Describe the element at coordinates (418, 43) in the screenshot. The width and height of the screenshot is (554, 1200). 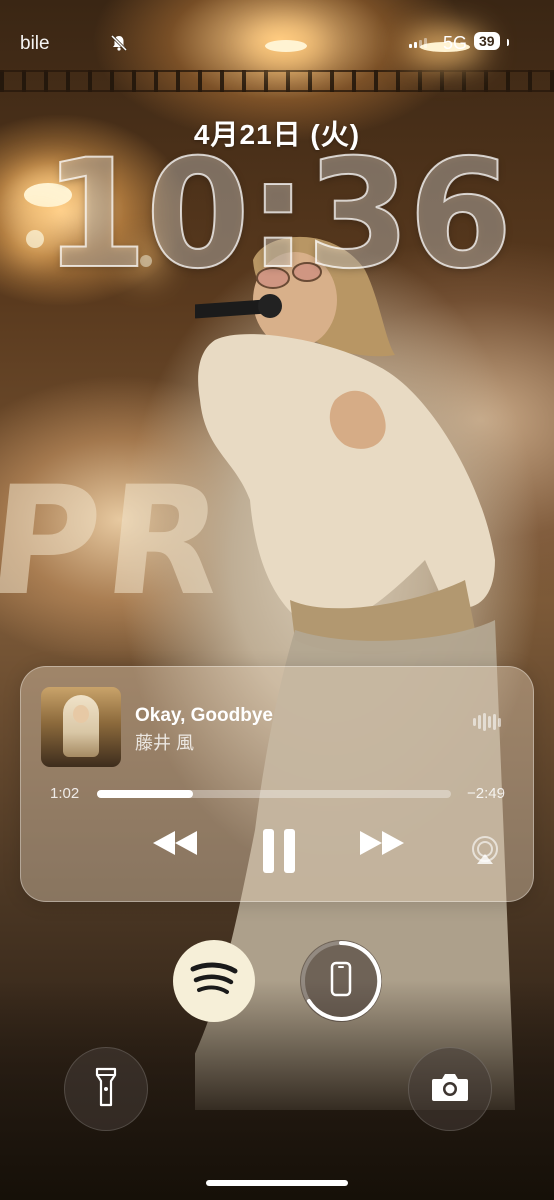
I see `cellular-signal-icon` at that location.